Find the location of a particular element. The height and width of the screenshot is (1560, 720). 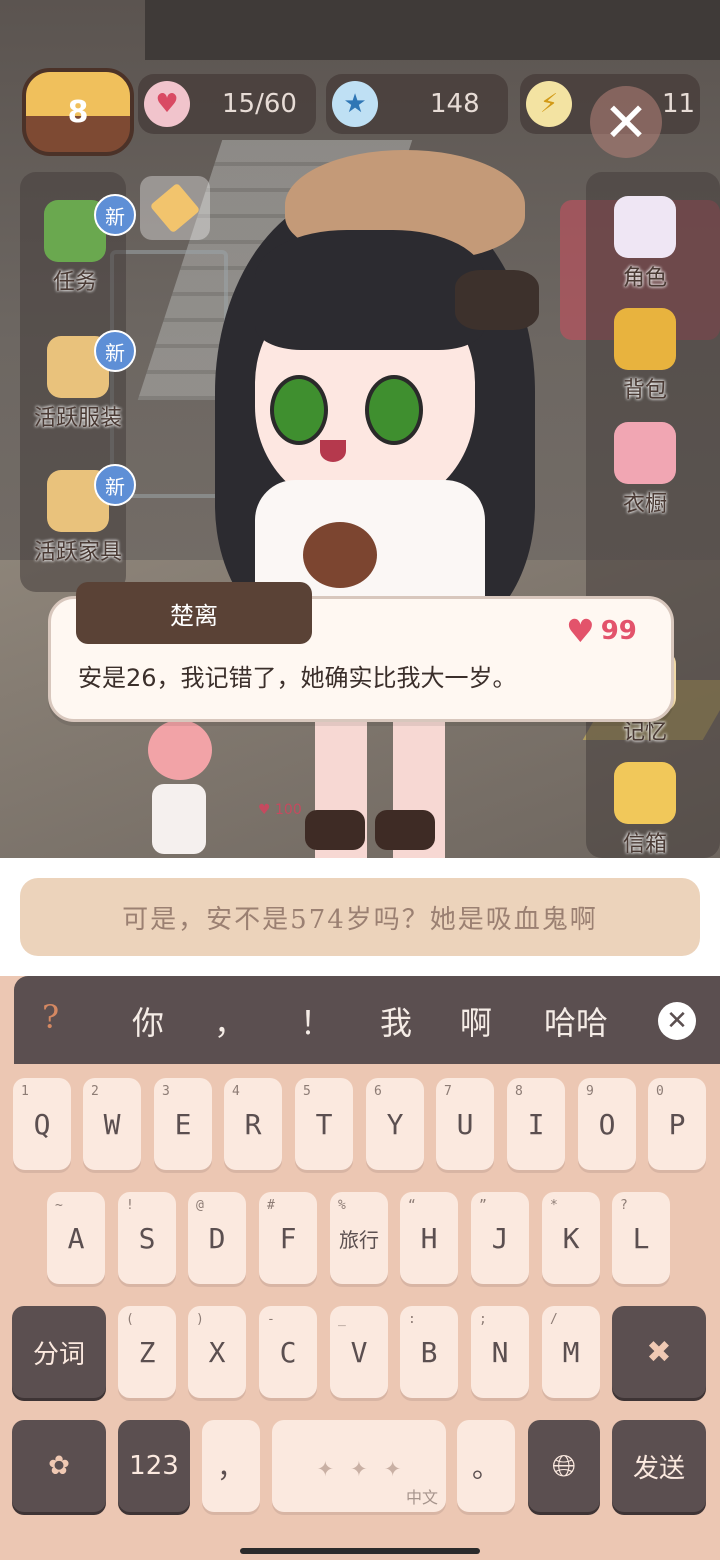

key-sub: ? is located at coordinates (624, 1205).